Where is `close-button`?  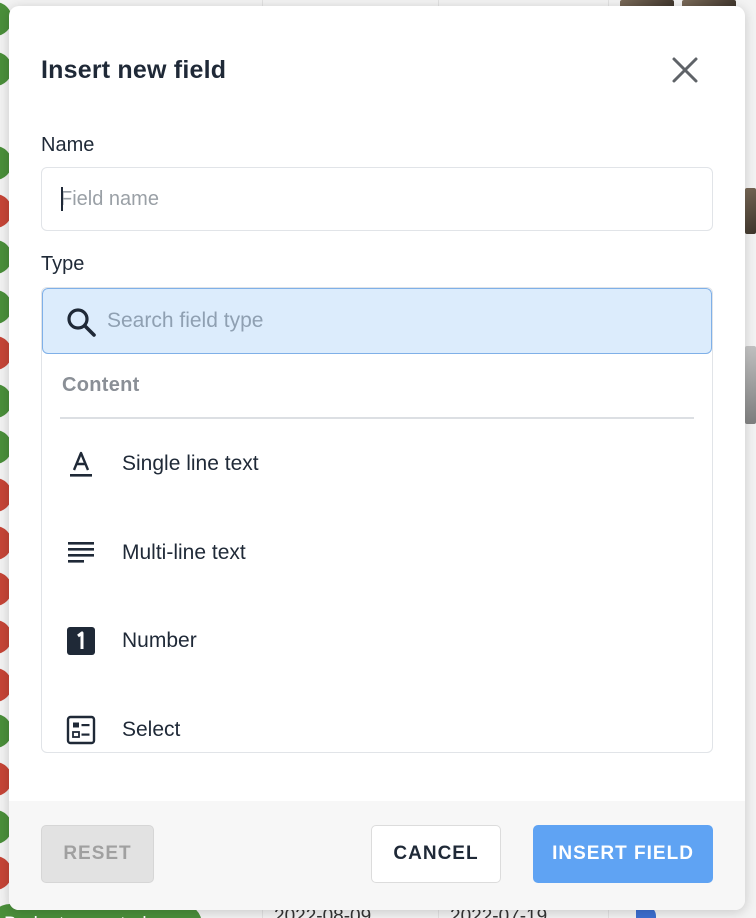 close-button is located at coordinates (685, 70).